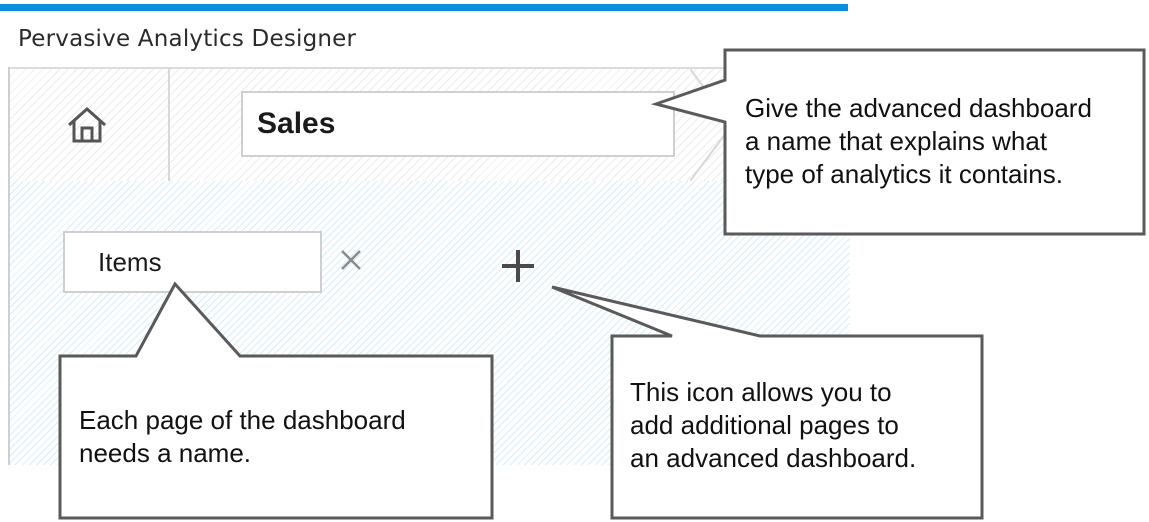 The height and width of the screenshot is (522, 1149). Describe the element at coordinates (712, 125) in the screenshot. I see `chevron-right-icon` at that location.